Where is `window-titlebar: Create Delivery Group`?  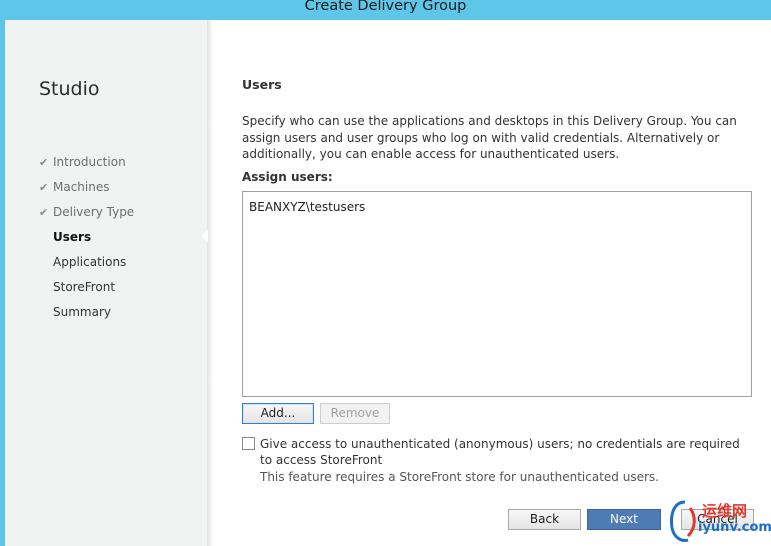 window-titlebar: Create Delivery Group is located at coordinates (385, 10).